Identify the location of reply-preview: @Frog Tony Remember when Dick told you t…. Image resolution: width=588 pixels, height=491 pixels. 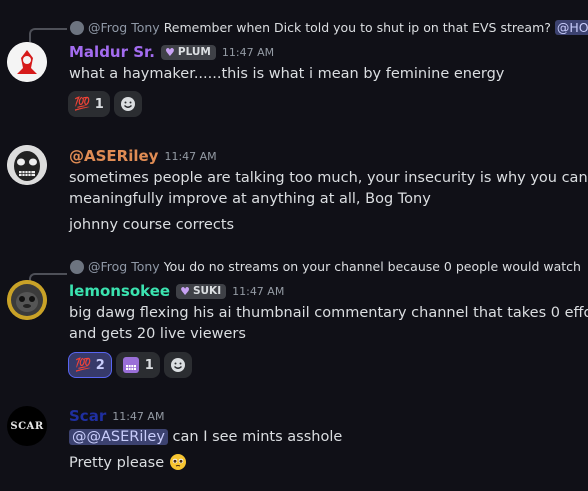
(329, 27).